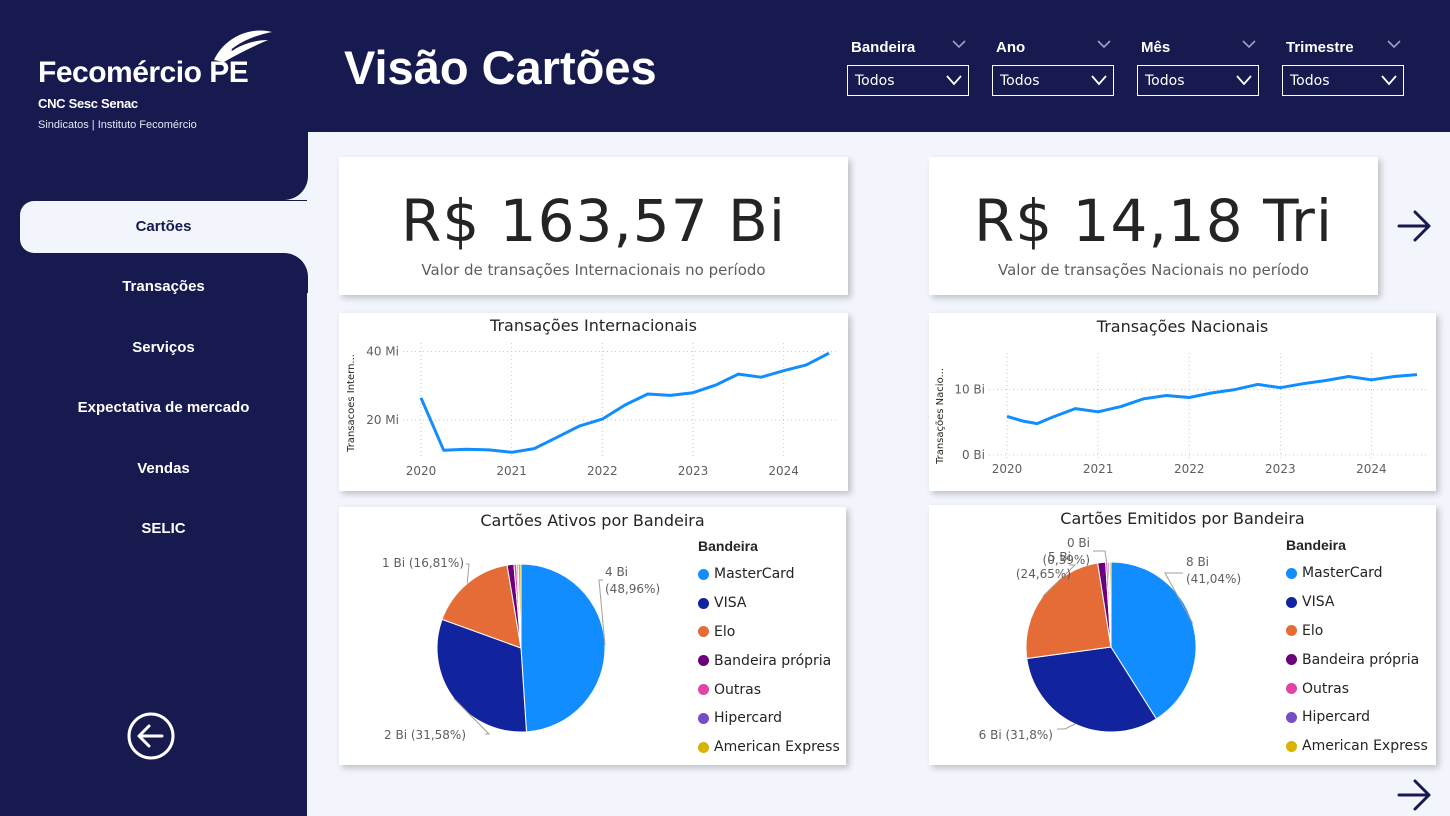 Image resolution: width=1450 pixels, height=816 pixels. I want to click on sidebar-item-cartões: Cartões, so click(163, 227).